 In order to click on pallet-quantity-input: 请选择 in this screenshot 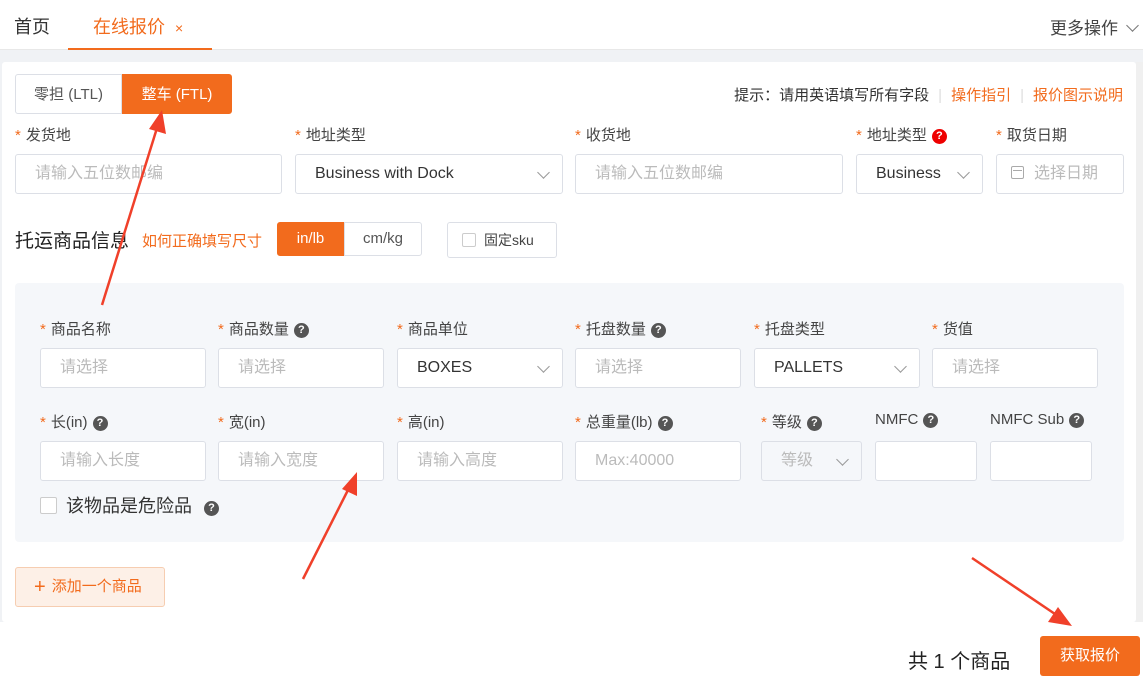, I will do `click(658, 368)`.